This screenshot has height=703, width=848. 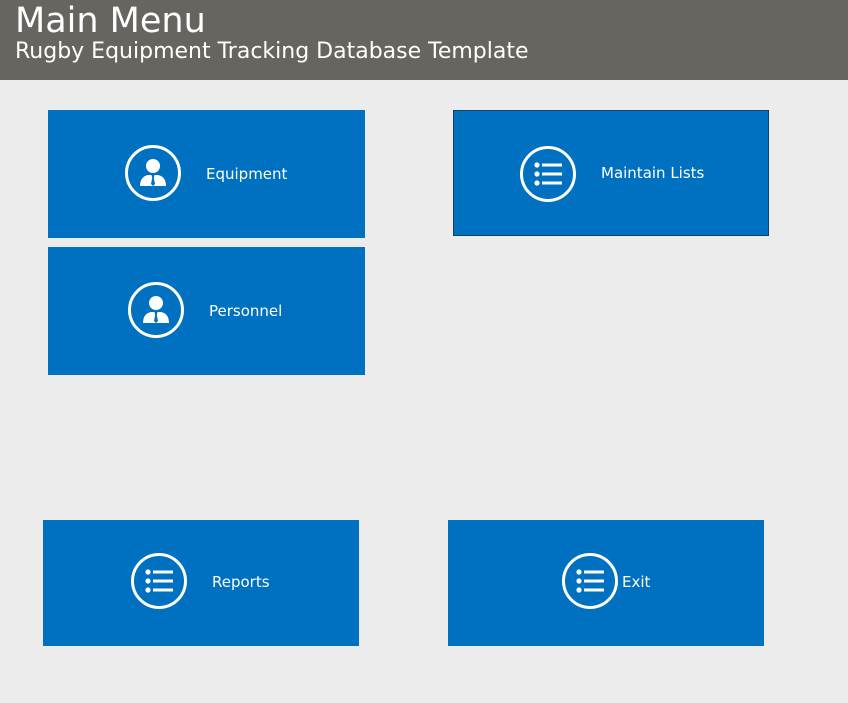 What do you see at coordinates (247, 174) in the screenshot?
I see `equipment-label: Equipment` at bounding box center [247, 174].